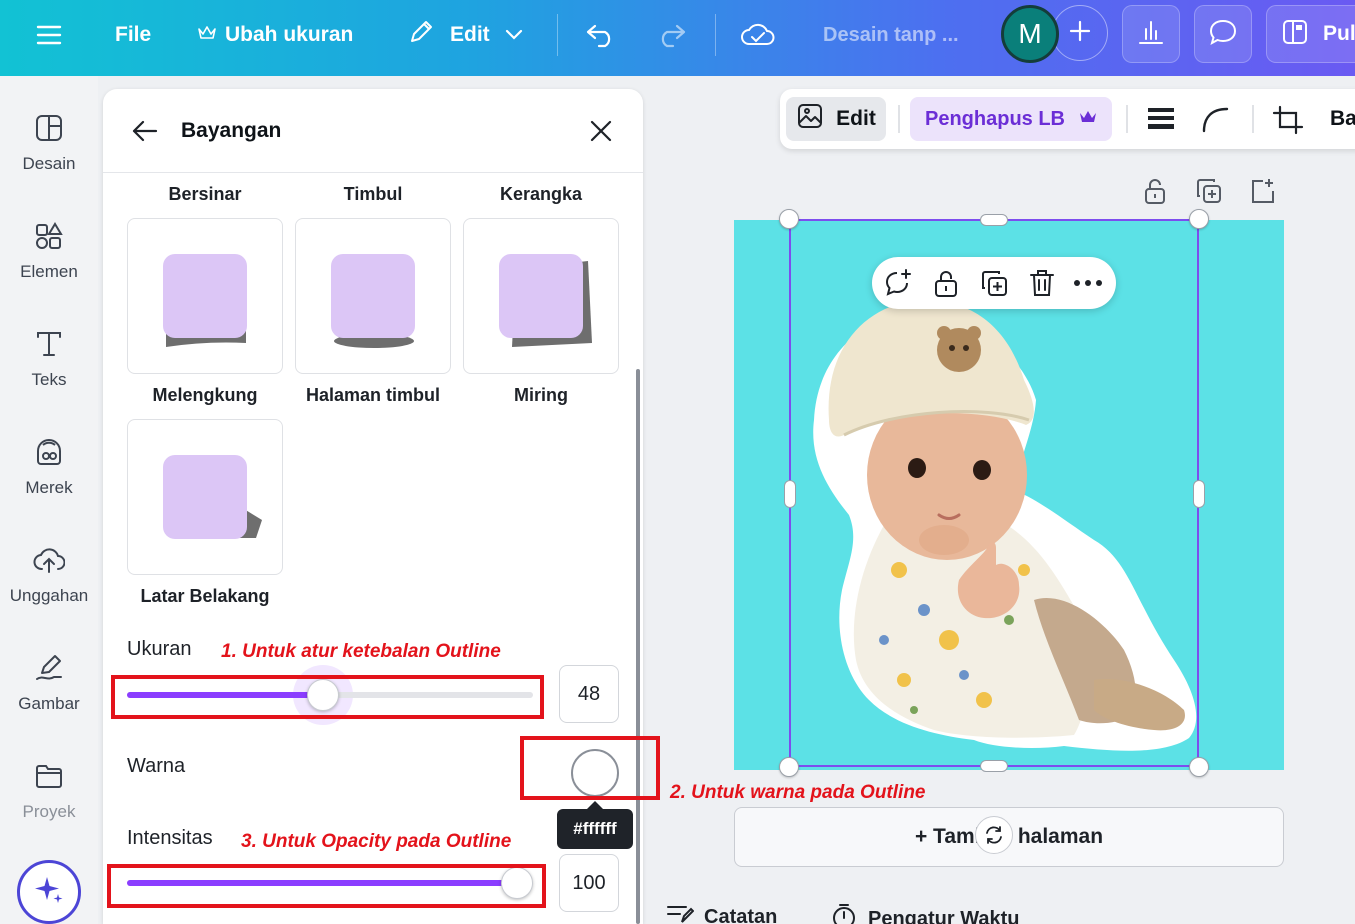 Image resolution: width=1355 pixels, height=924 pixels. What do you see at coordinates (1342, 119) in the screenshot?
I see `toolbar-overflow-label: Ba` at bounding box center [1342, 119].